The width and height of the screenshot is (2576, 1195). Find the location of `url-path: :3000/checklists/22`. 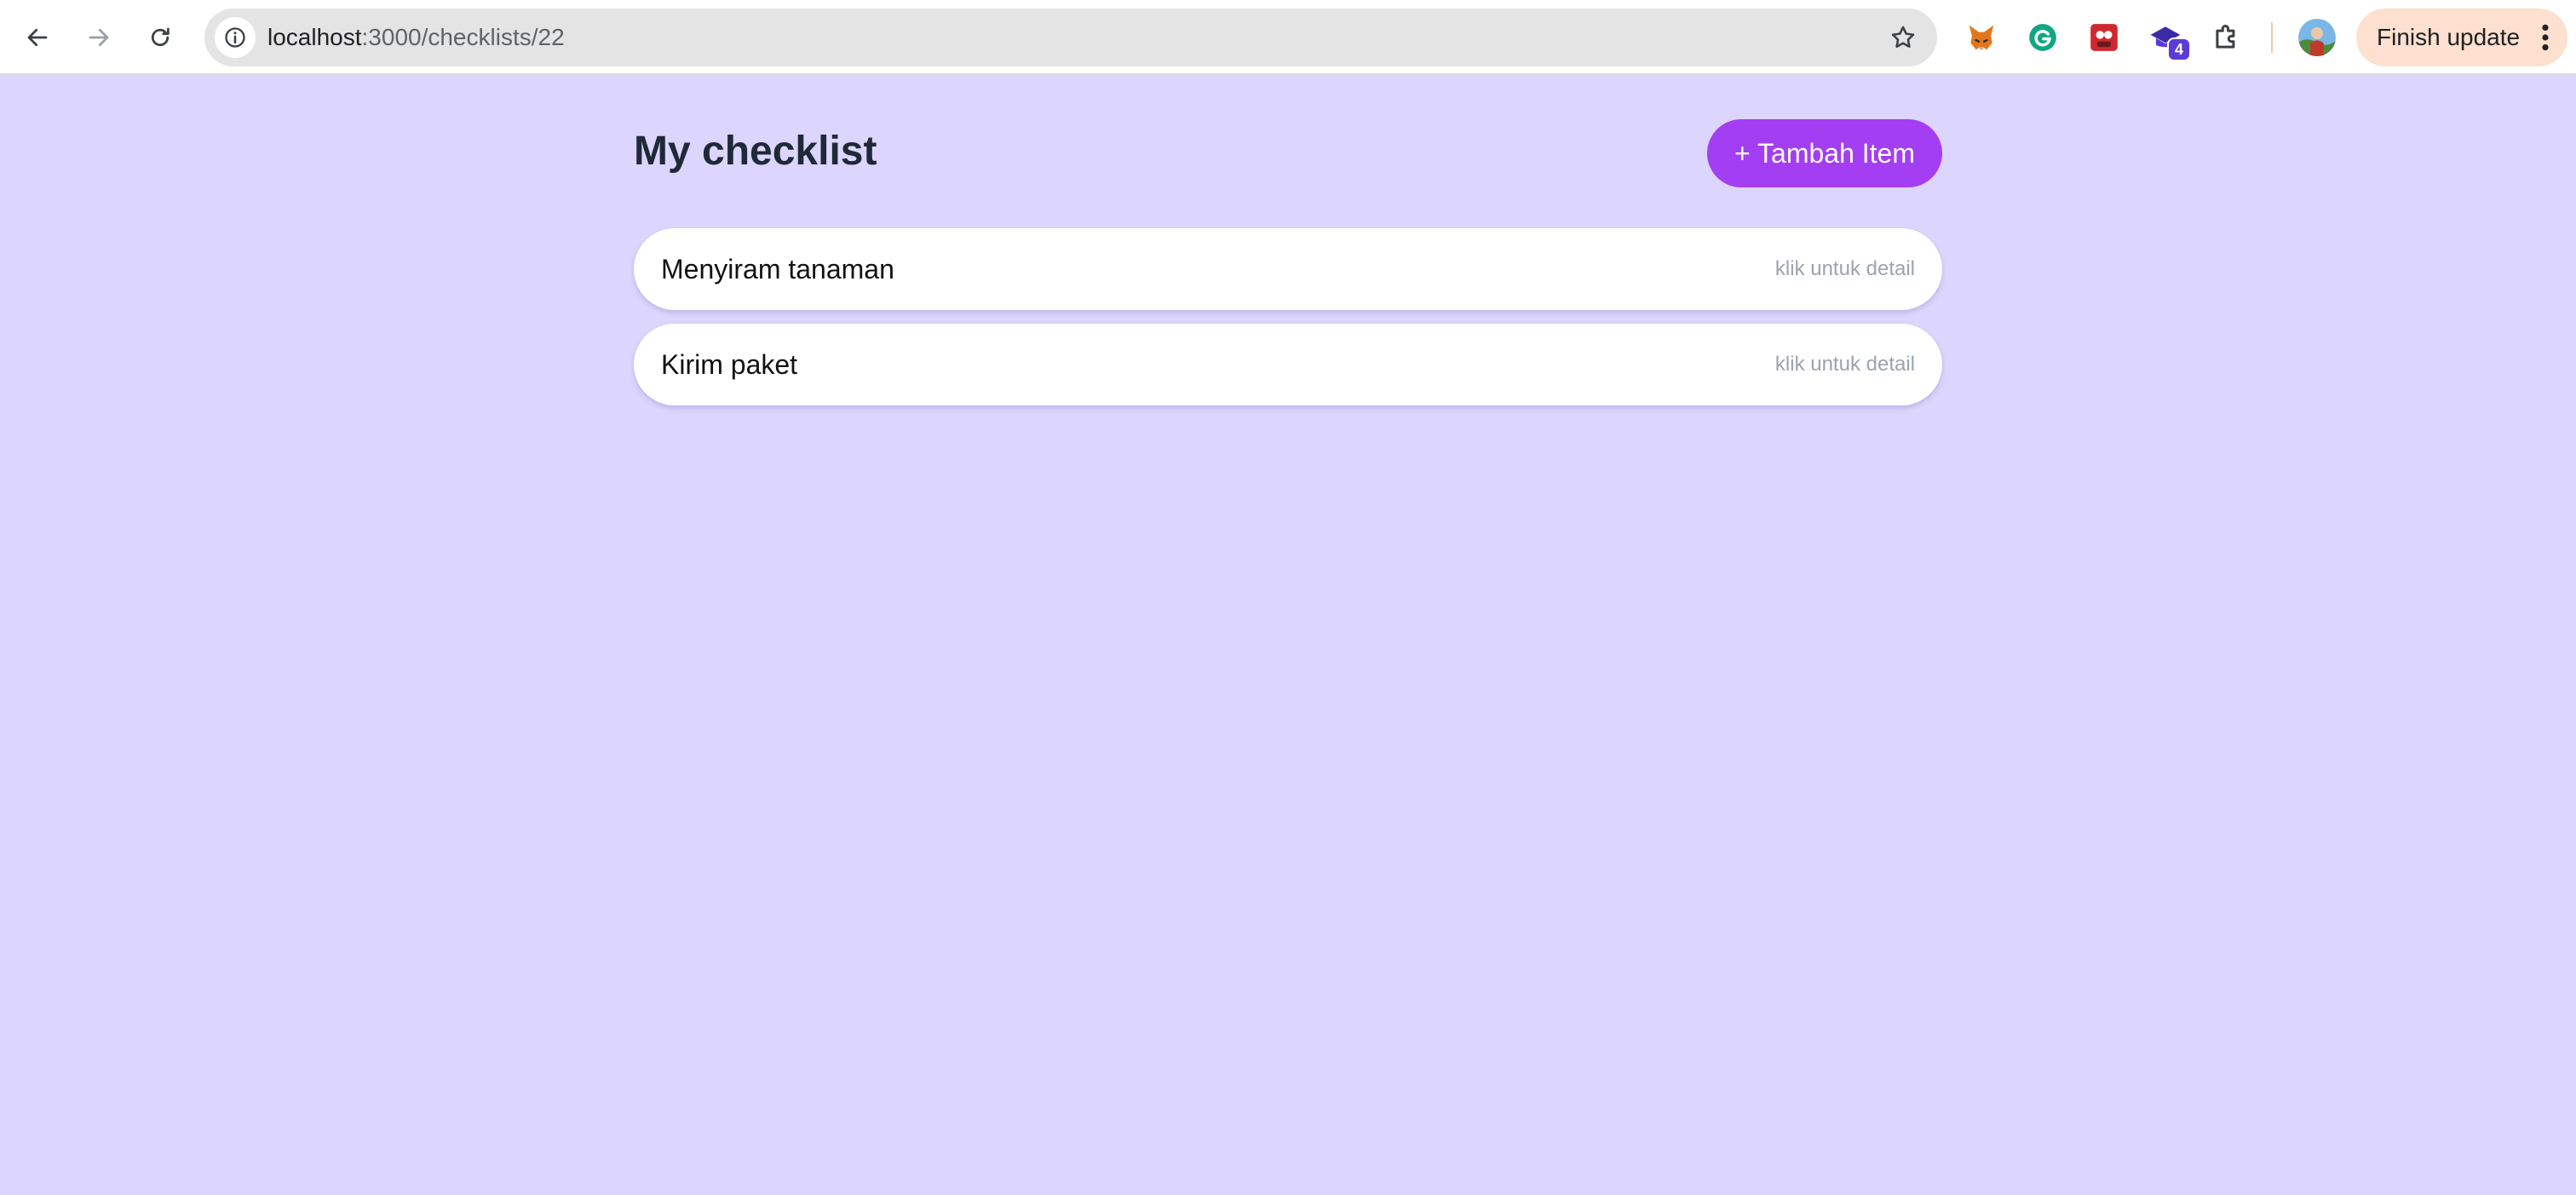

url-path: :3000/checklists/22 is located at coordinates (463, 37).